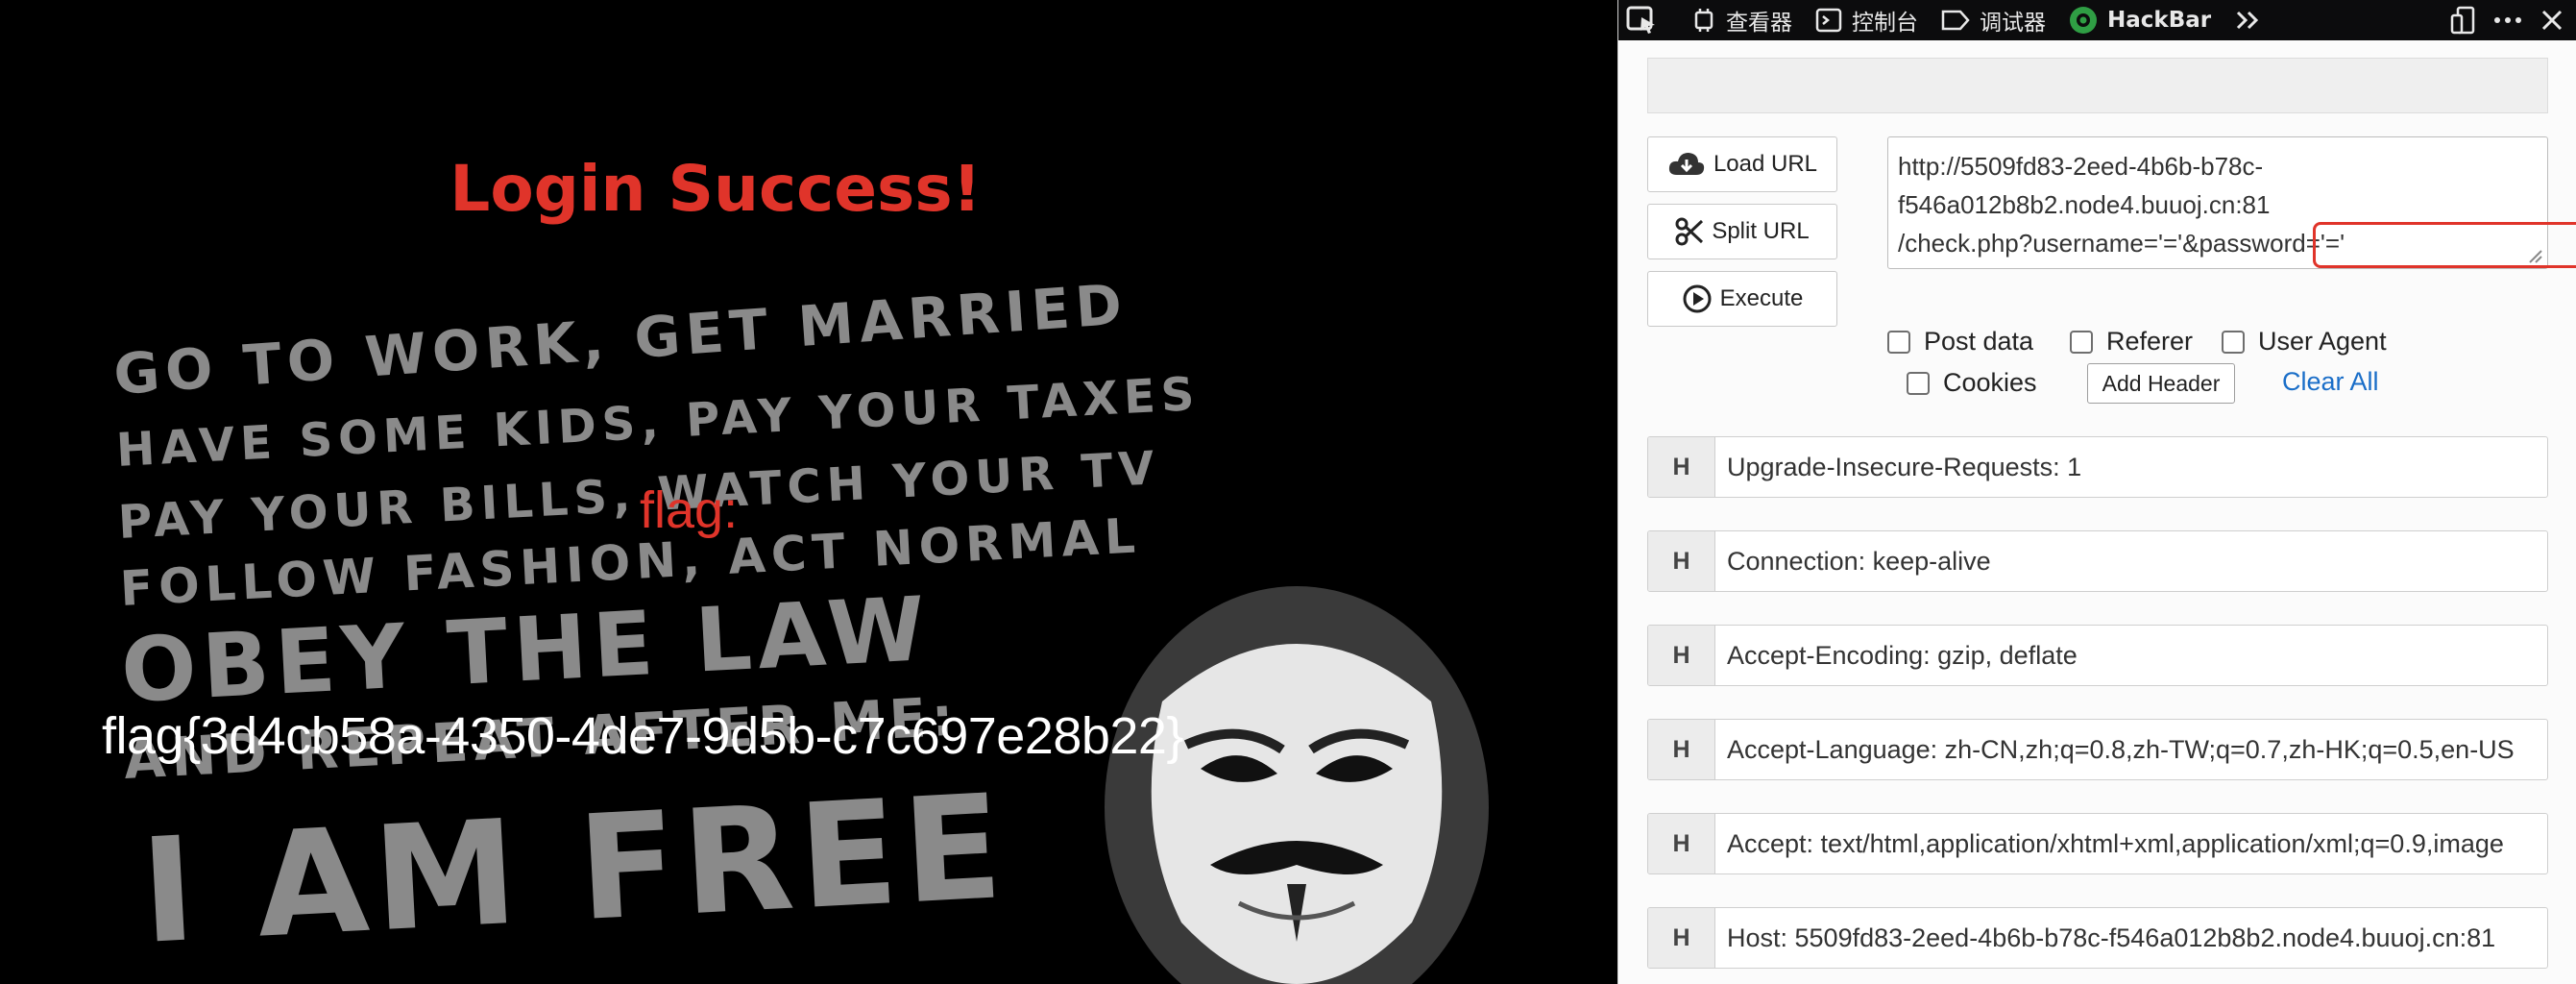 This screenshot has width=2576, height=984. I want to click on toolbar-right-controls, so click(2503, 20).